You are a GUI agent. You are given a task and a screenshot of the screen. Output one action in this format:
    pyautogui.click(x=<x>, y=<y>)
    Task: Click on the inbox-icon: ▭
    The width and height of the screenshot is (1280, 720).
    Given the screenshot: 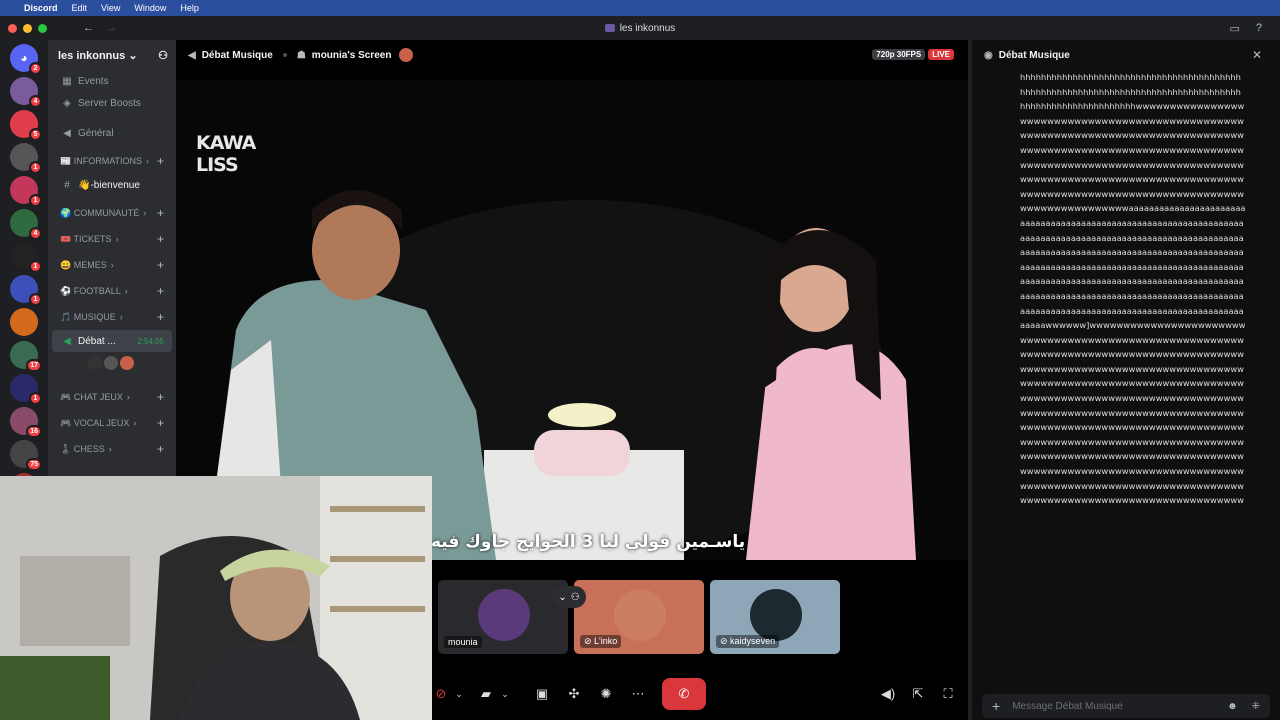 What is the action you would take?
    pyautogui.click(x=1234, y=28)
    